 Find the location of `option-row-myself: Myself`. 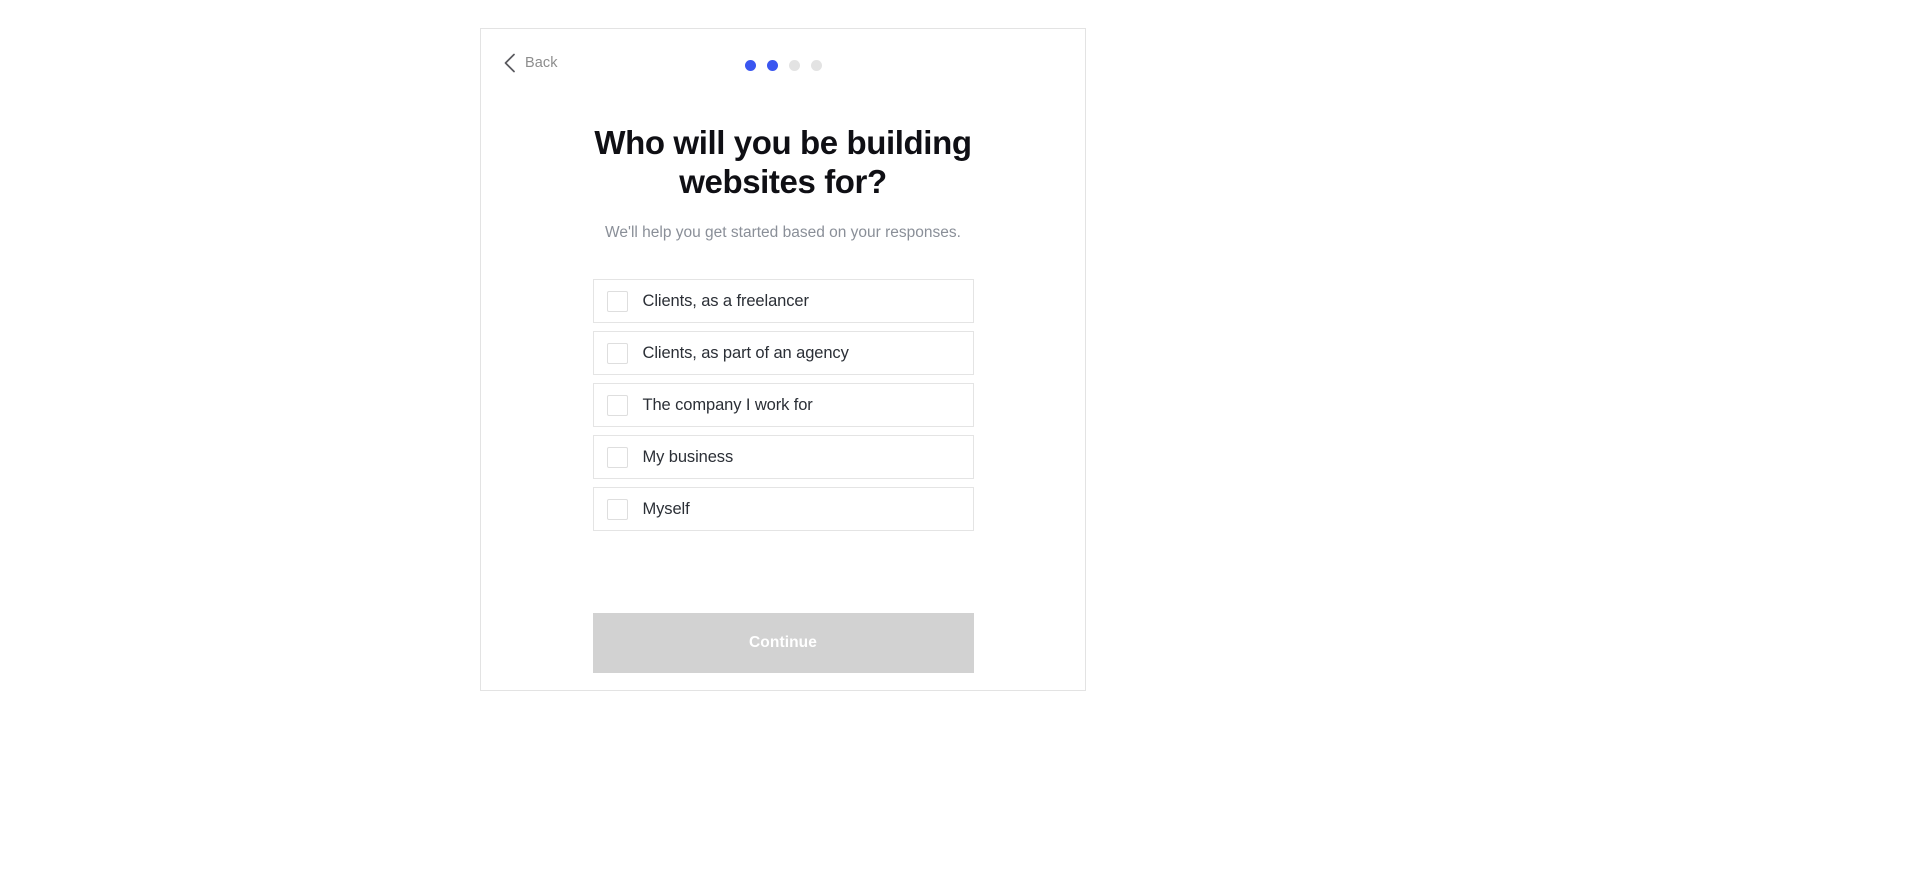

option-row-myself: Myself is located at coordinates (783, 509).